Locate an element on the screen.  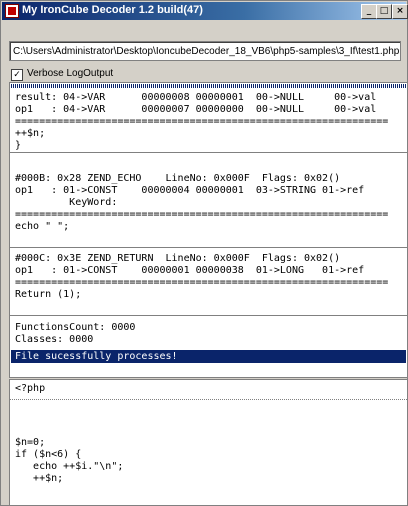
verbose-log-label: Verbose LogOutput is located at coordinates (70, 73).